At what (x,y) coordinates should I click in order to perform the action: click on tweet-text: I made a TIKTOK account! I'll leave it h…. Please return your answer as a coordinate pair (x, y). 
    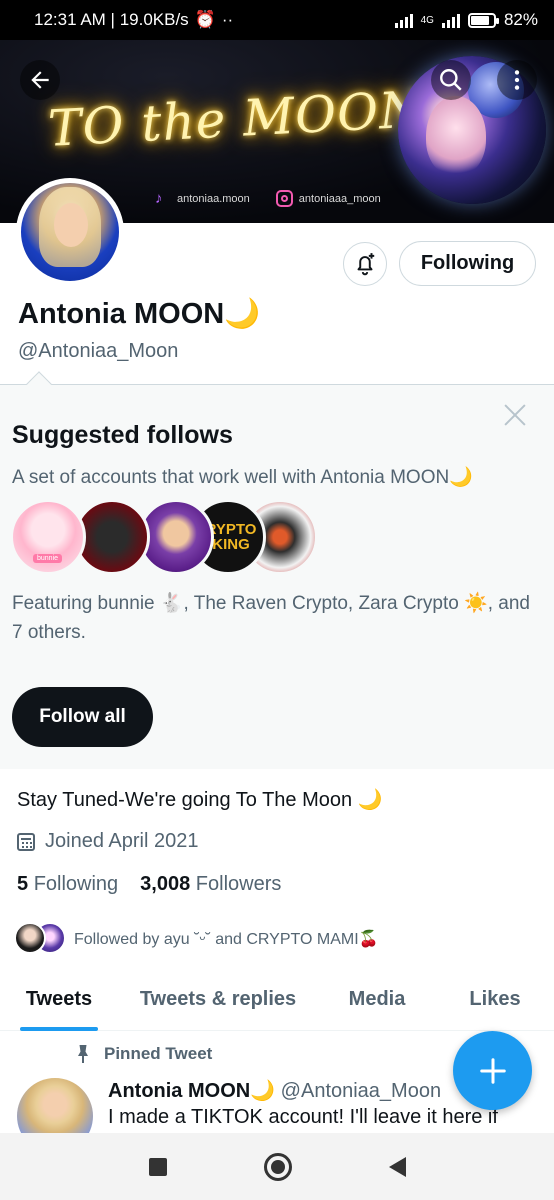
    Looking at the image, I should click on (303, 1117).